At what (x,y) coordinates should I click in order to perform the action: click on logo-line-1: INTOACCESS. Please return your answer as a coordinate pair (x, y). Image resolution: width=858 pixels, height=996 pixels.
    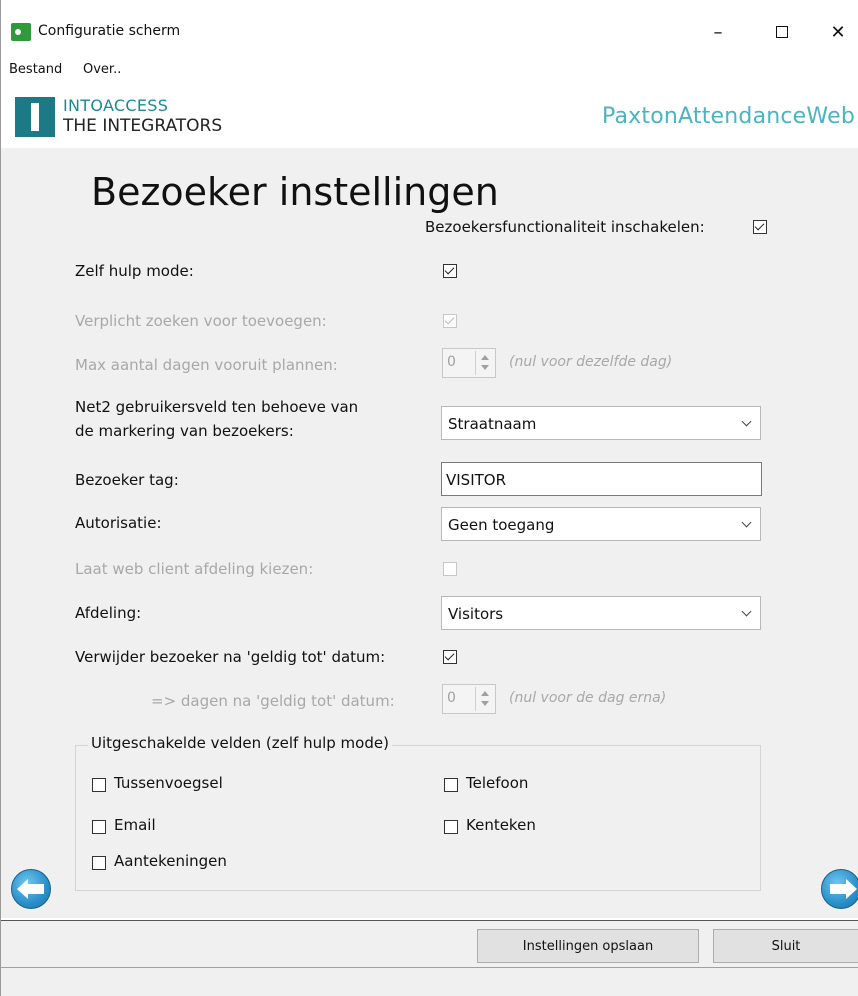
    Looking at the image, I should click on (116, 105).